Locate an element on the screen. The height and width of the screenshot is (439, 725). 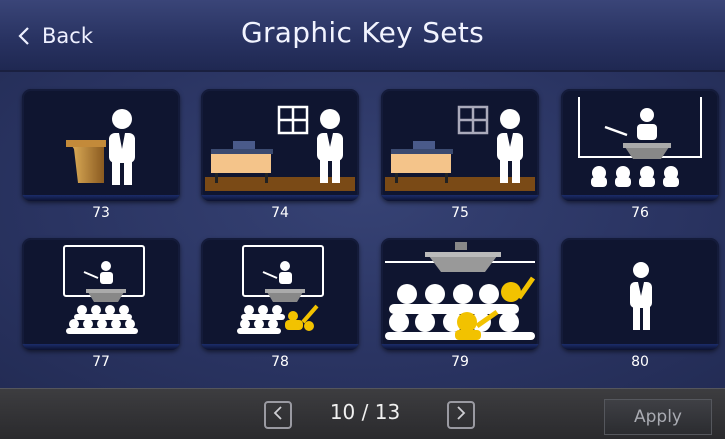
page-title: Graphic Key Sets is located at coordinates (362, 32).